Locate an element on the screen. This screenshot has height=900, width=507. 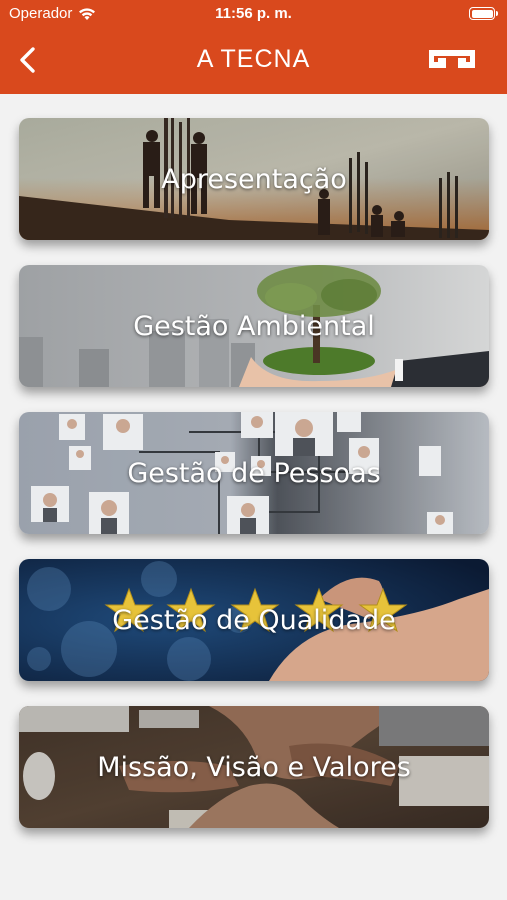
menu-item-label: Missão, Visão e Valores is located at coordinates (254, 767).